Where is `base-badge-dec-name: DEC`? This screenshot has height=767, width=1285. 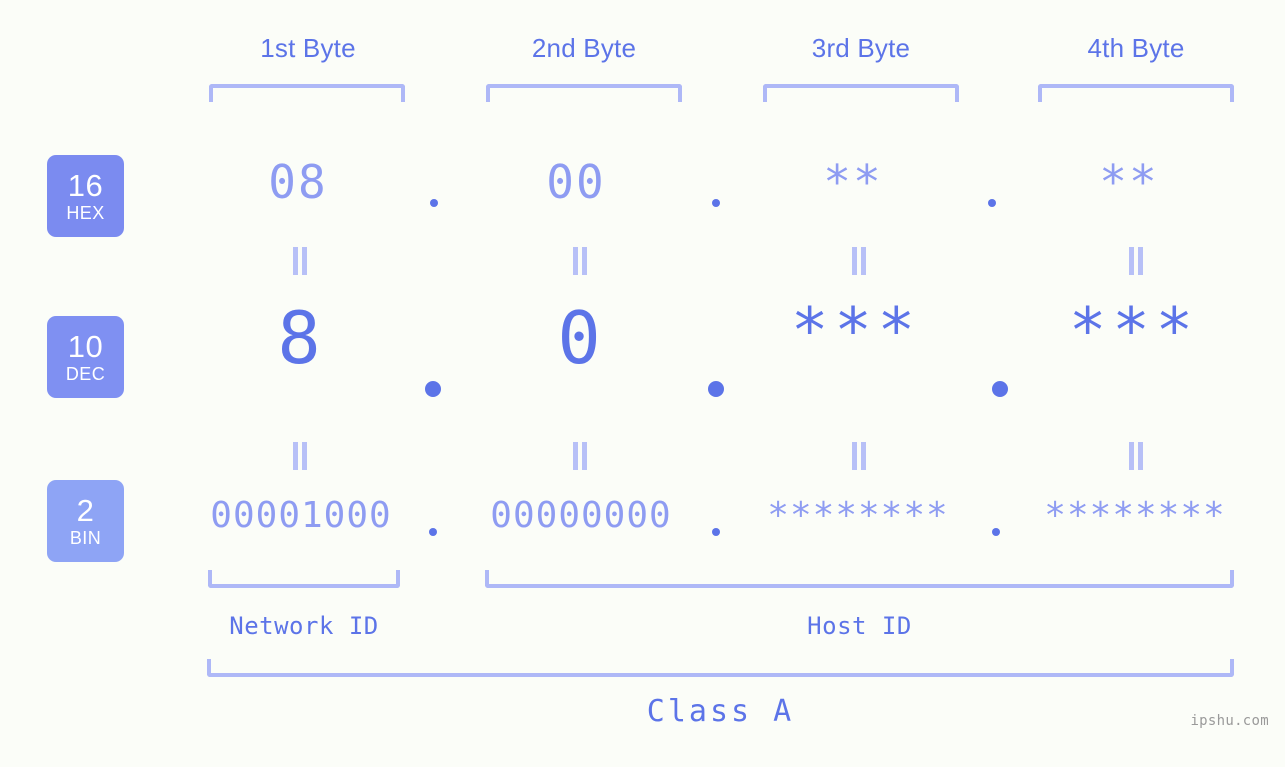
base-badge-dec-name: DEC is located at coordinates (85, 374).